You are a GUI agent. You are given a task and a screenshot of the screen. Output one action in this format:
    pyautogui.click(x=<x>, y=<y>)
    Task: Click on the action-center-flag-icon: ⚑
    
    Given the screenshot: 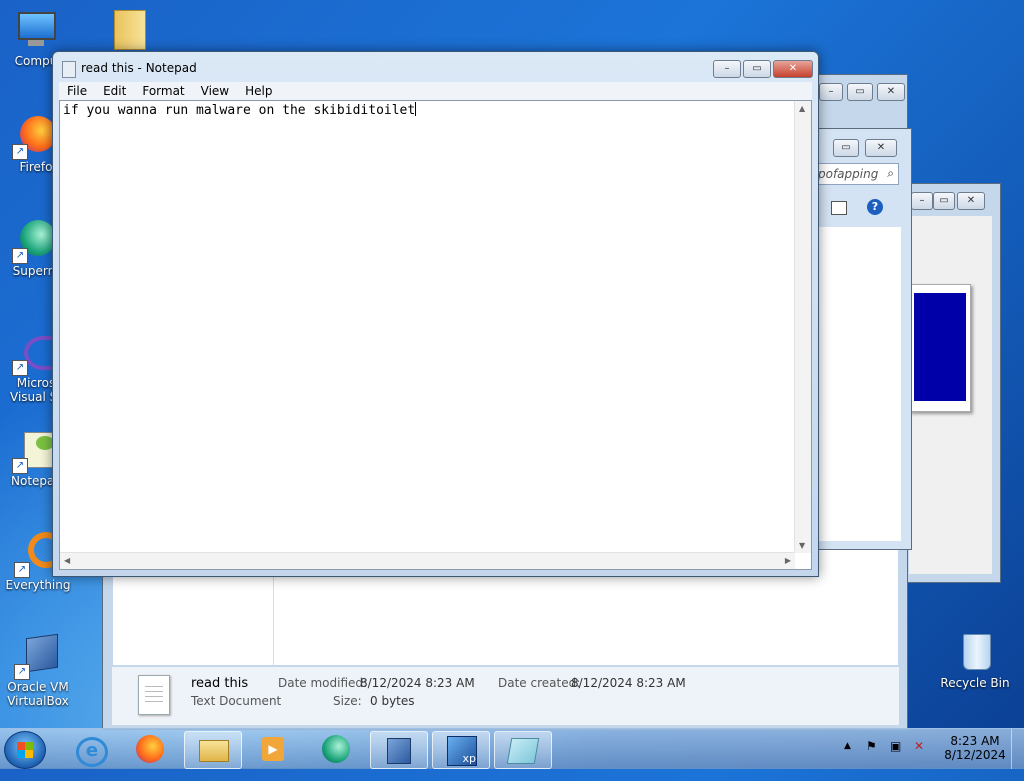 What is the action you would take?
    pyautogui.click(x=871, y=746)
    